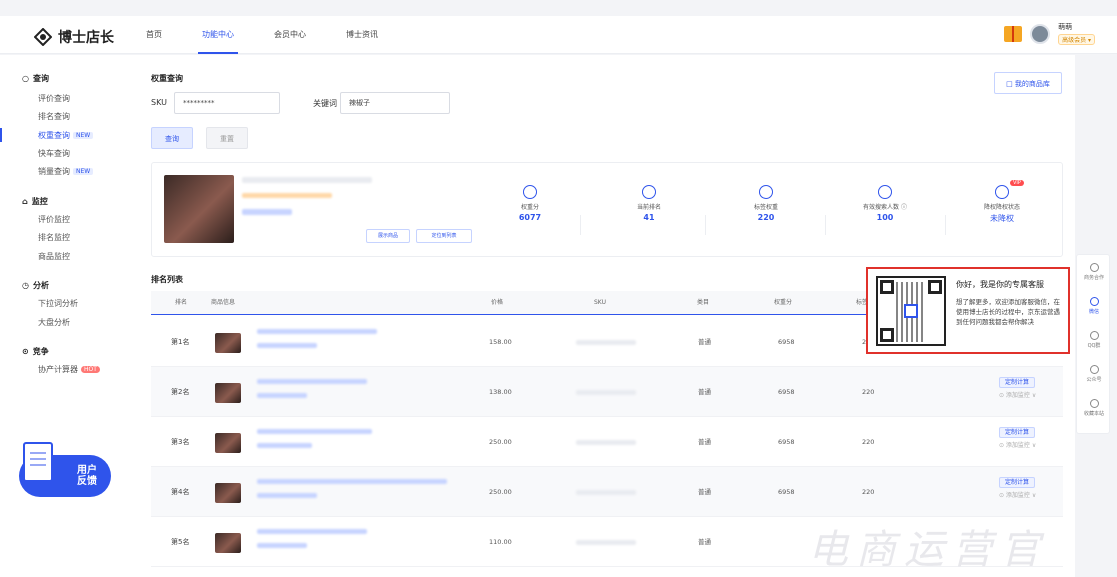 The width and height of the screenshot is (1117, 577). Describe the element at coordinates (1013, 33) in the screenshot. I see `gift-icon` at that location.